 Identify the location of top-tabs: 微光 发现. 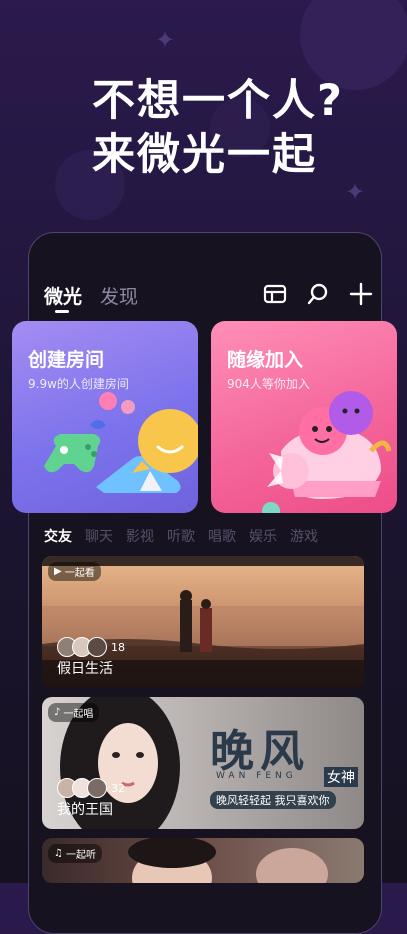
(91, 295).